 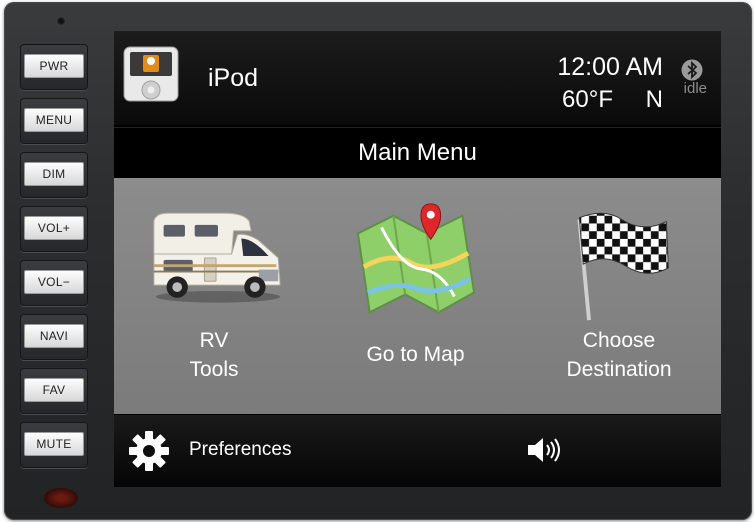 I want to click on map-pin-icon, so click(x=416, y=258).